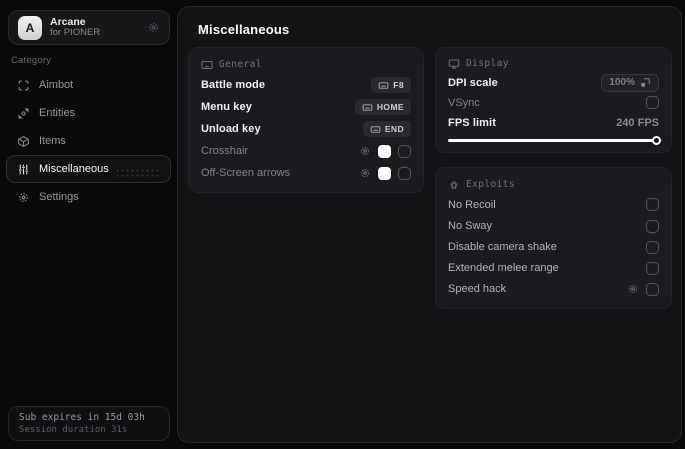 The image size is (685, 449). What do you see at coordinates (391, 85) in the screenshot?
I see `battle-mode-keybind: F8` at bounding box center [391, 85].